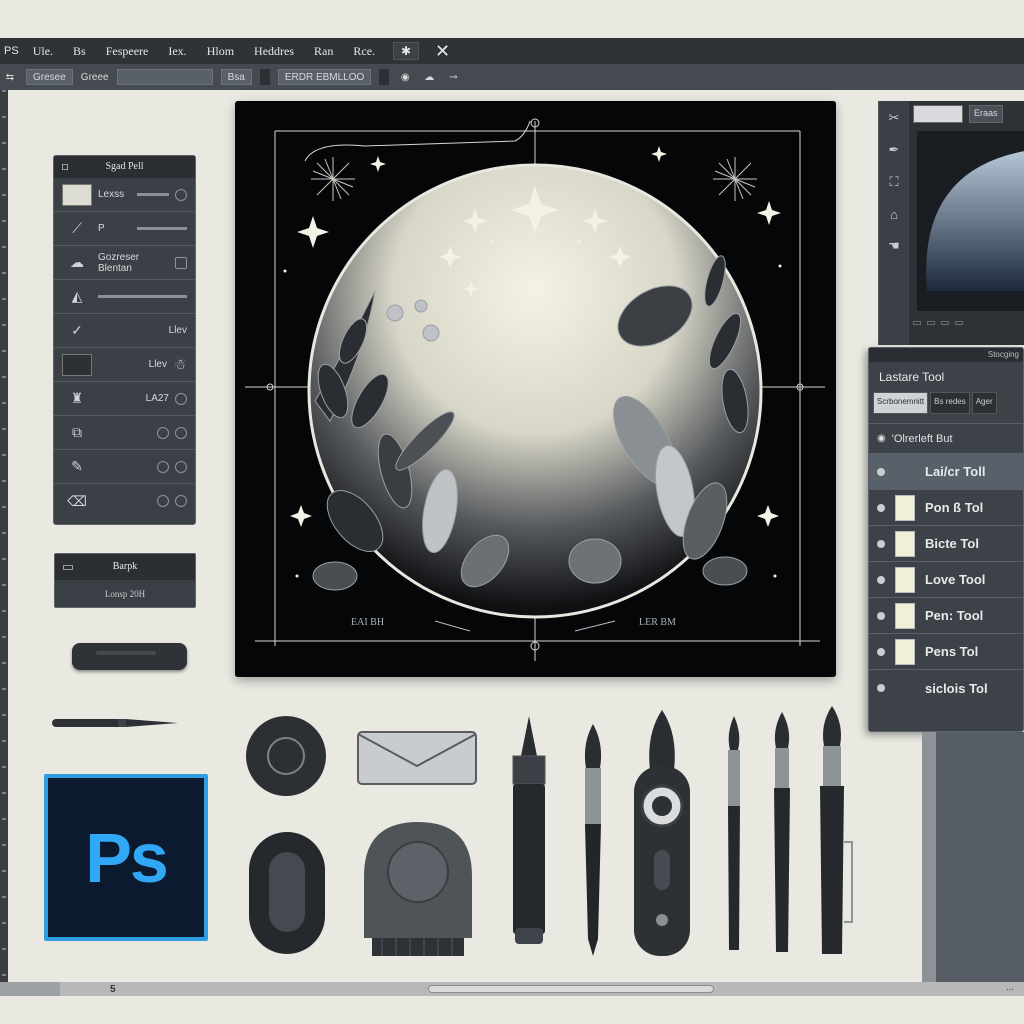 The height and width of the screenshot is (1024, 1024). Describe the element at coordinates (181, 262) in the screenshot. I see `square-icon` at that location.